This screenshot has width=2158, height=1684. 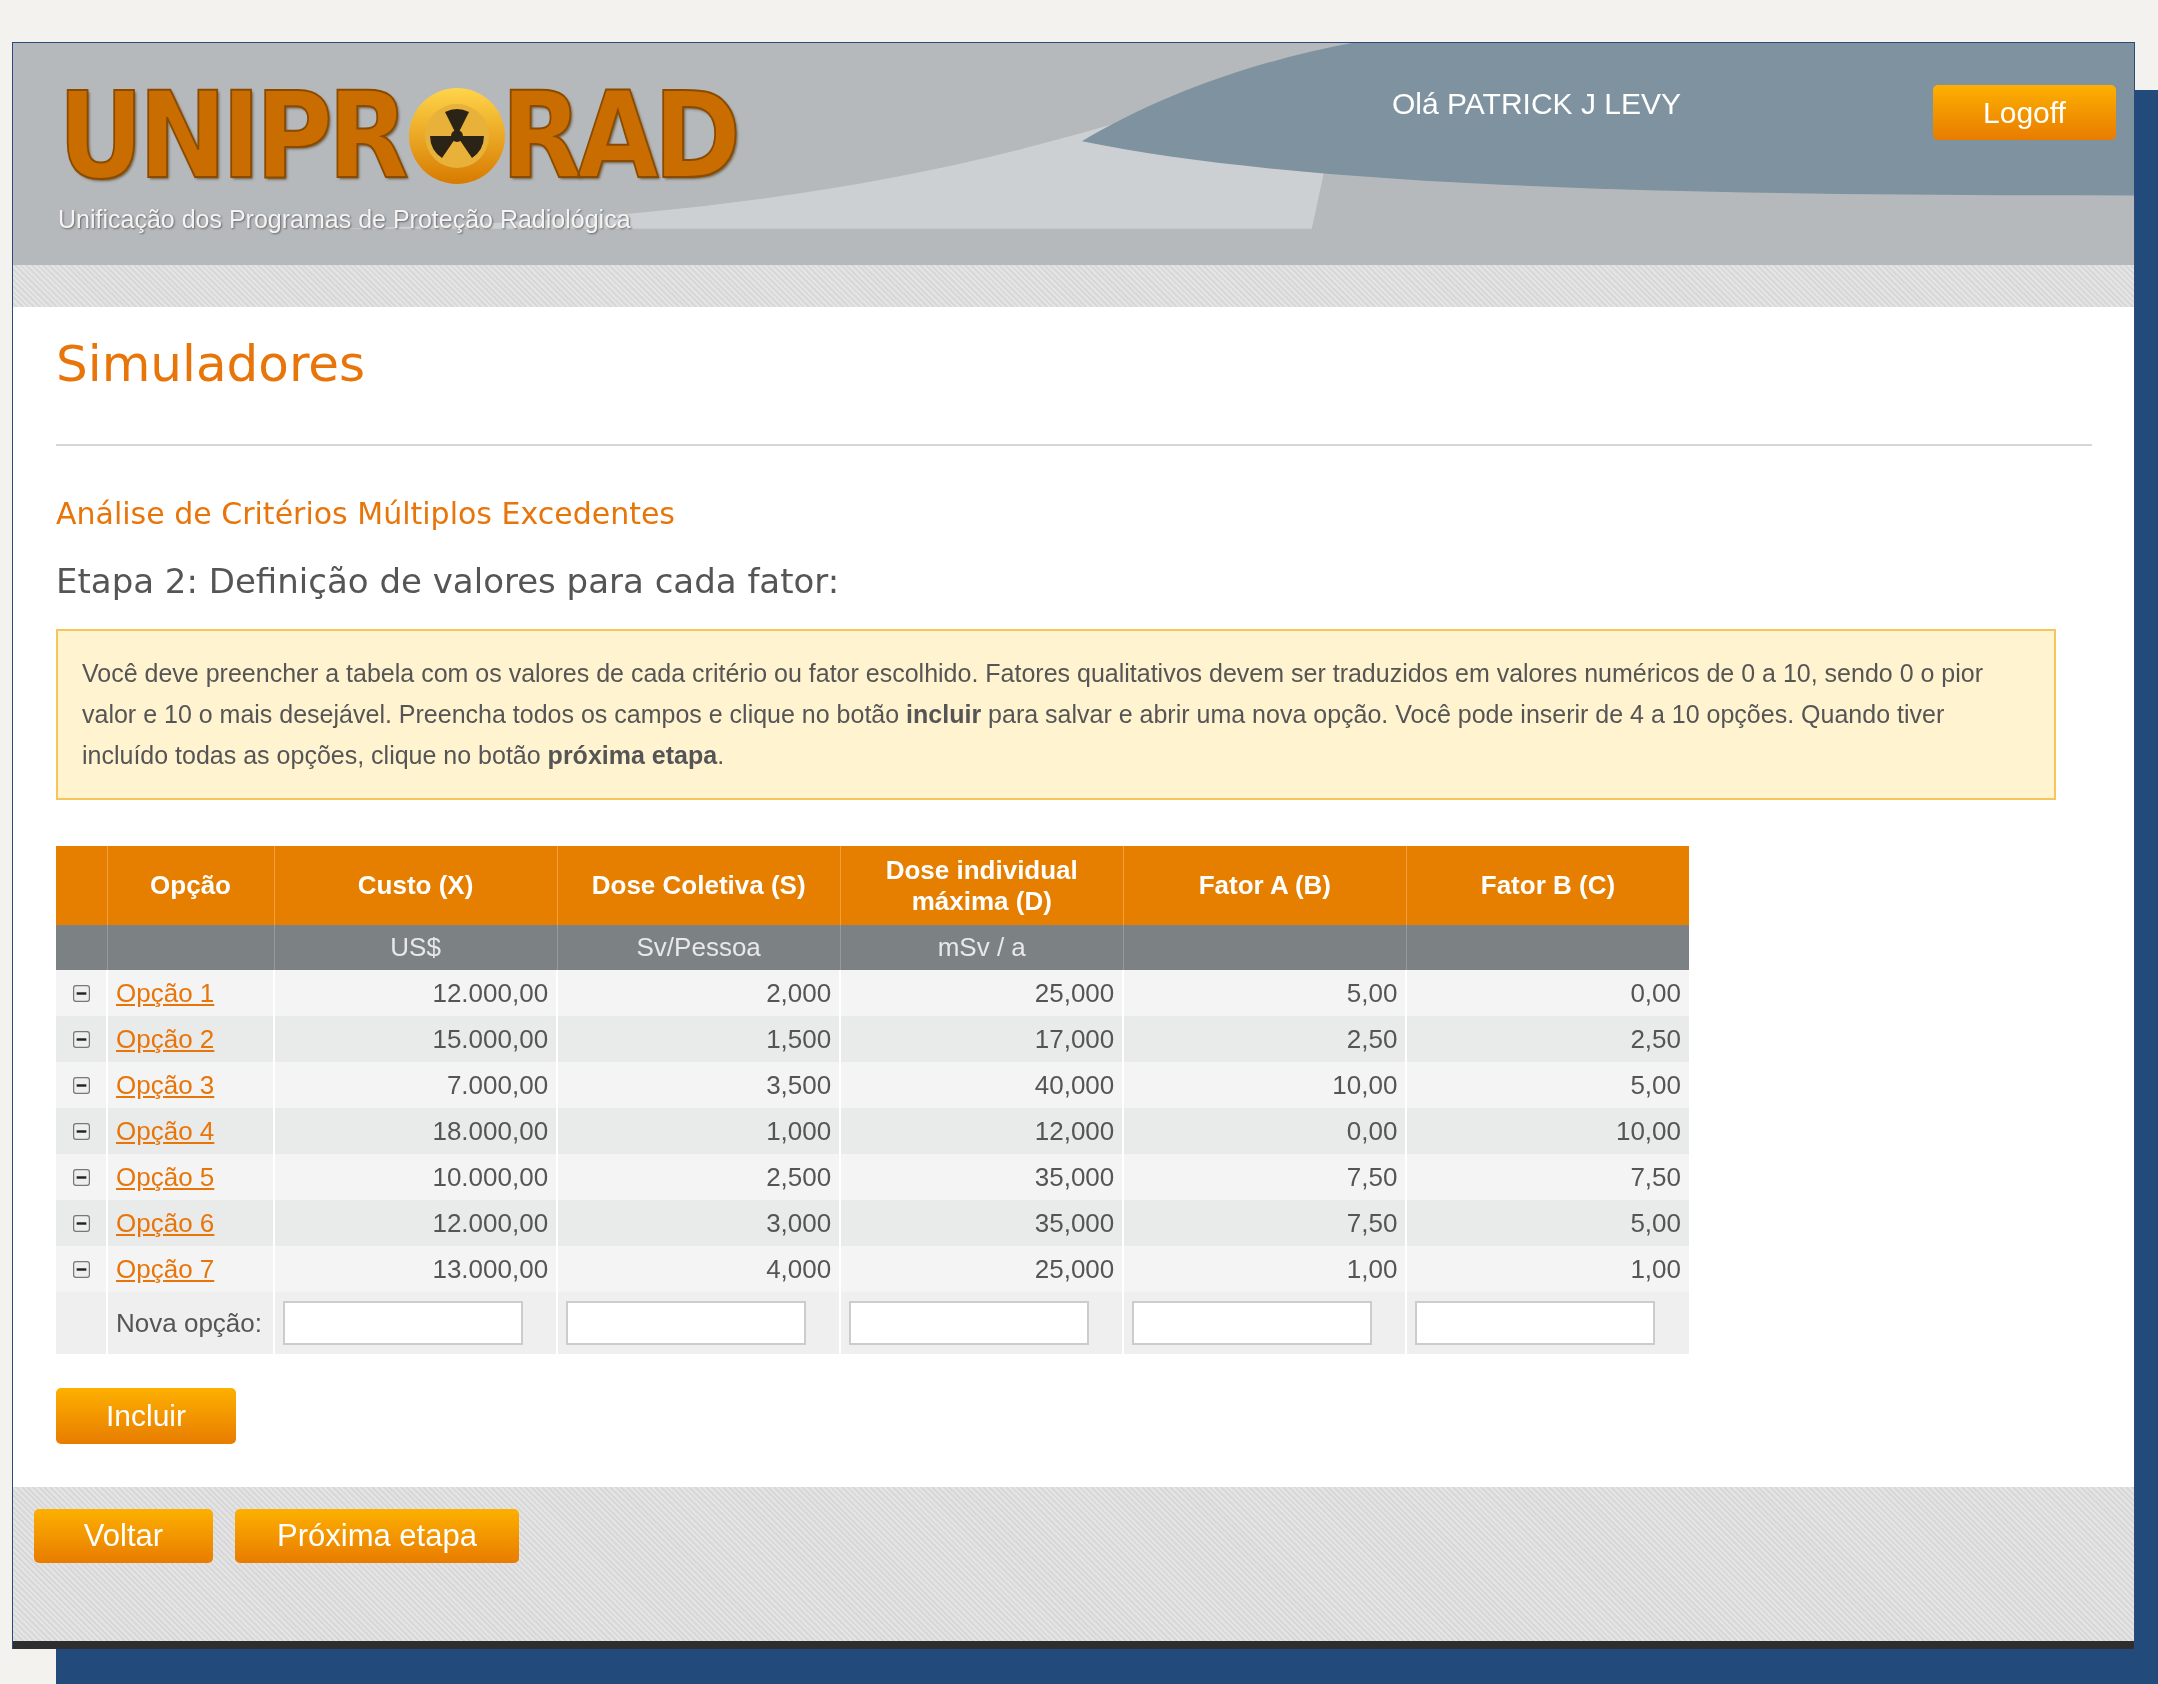 I want to click on unit-cell: US$, so click(x=416, y=948).